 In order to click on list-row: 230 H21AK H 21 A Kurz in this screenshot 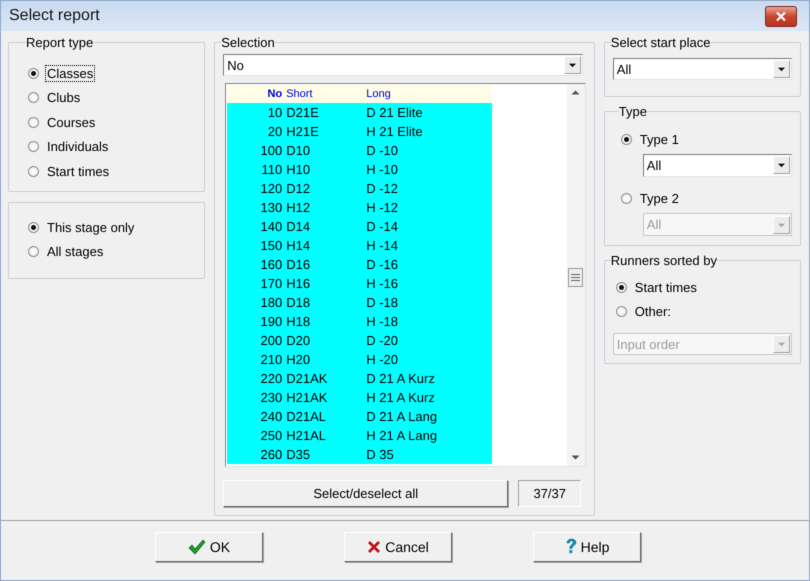, I will do `click(359, 397)`.